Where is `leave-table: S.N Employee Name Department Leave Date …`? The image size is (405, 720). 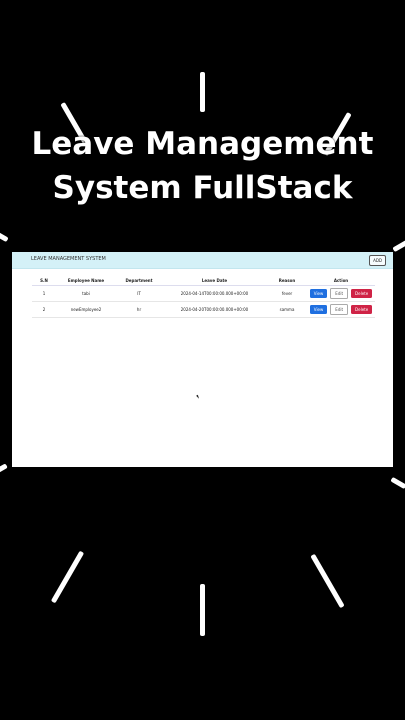 leave-table: S.N Employee Name Department Leave Date … is located at coordinates (203, 297).